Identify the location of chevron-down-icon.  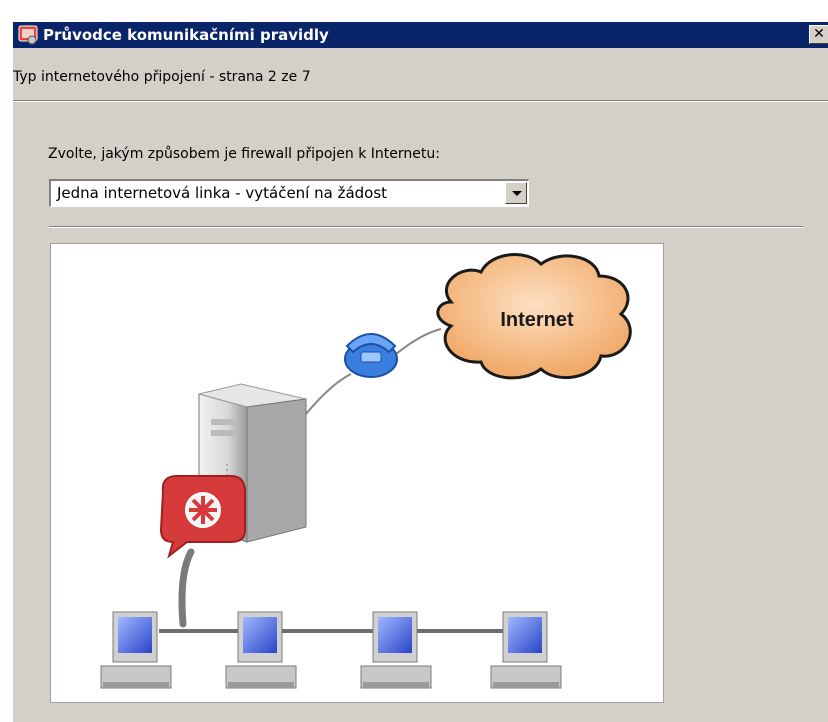
(517, 193).